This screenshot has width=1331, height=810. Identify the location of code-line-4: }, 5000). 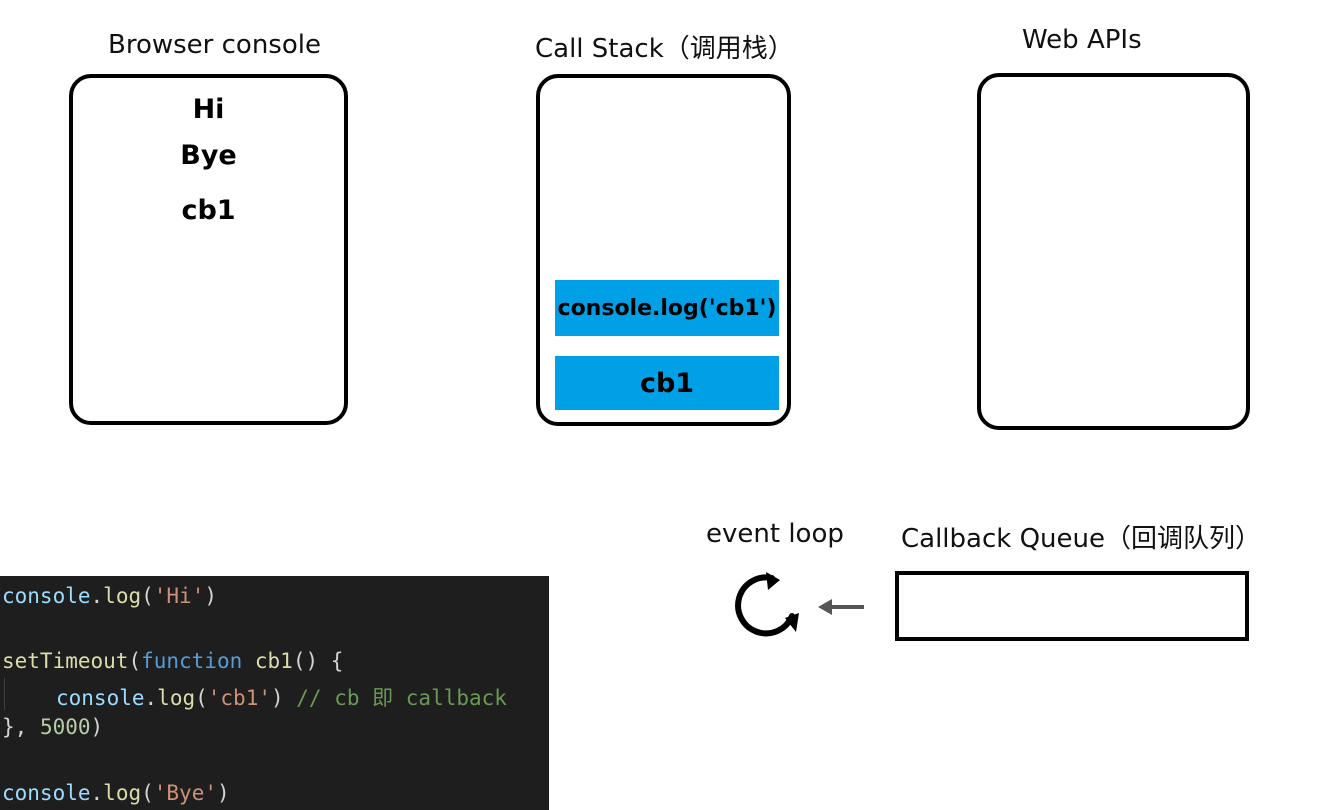
(53, 727).